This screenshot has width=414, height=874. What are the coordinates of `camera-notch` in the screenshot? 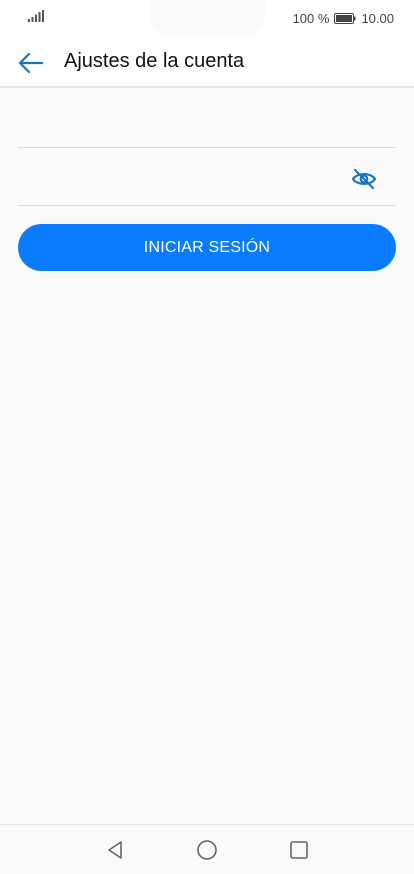 It's located at (207, 18).